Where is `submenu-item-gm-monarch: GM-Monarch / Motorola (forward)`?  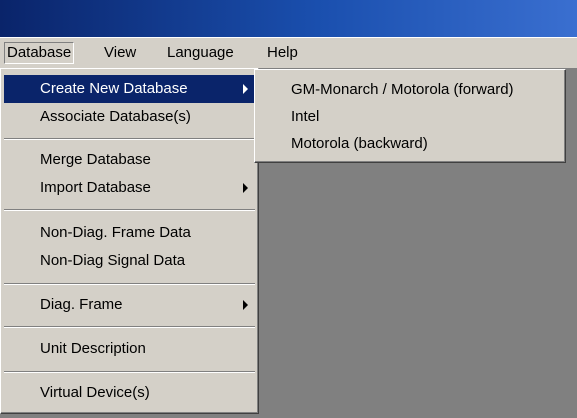
submenu-item-gm-monarch: GM-Monarch / Motorola (forward) is located at coordinates (410, 90).